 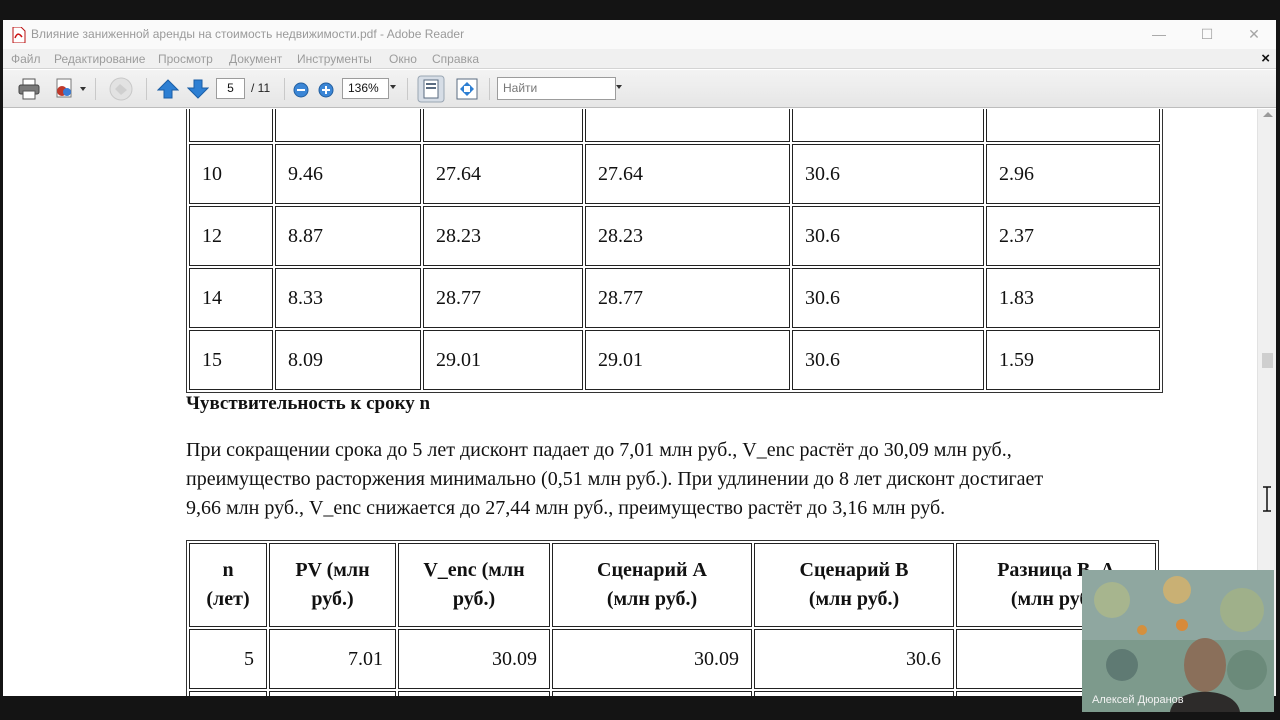 What do you see at coordinates (455, 59) in the screenshot?
I see `menu-help: Справка` at bounding box center [455, 59].